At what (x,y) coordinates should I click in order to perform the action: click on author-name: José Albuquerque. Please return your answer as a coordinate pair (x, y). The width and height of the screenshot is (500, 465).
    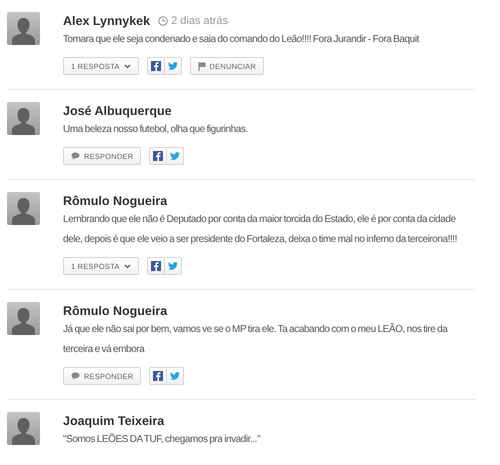
    Looking at the image, I should click on (117, 111).